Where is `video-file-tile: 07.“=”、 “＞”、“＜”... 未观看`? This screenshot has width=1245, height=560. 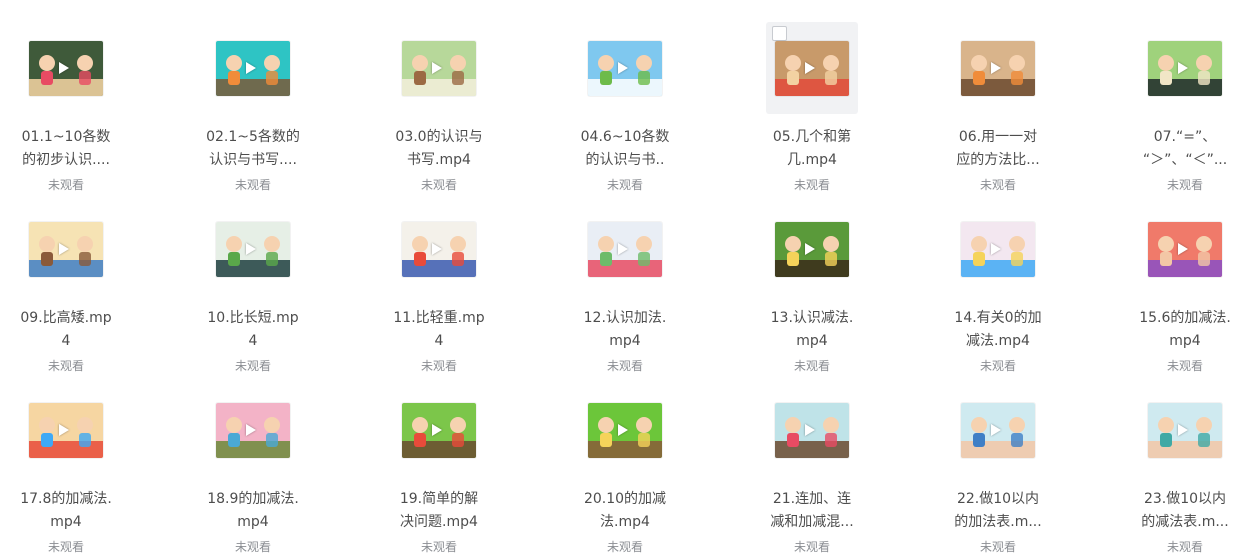 video-file-tile: 07.“=”、 “＞”、“＜”... 未观看 is located at coordinates (1185, 109).